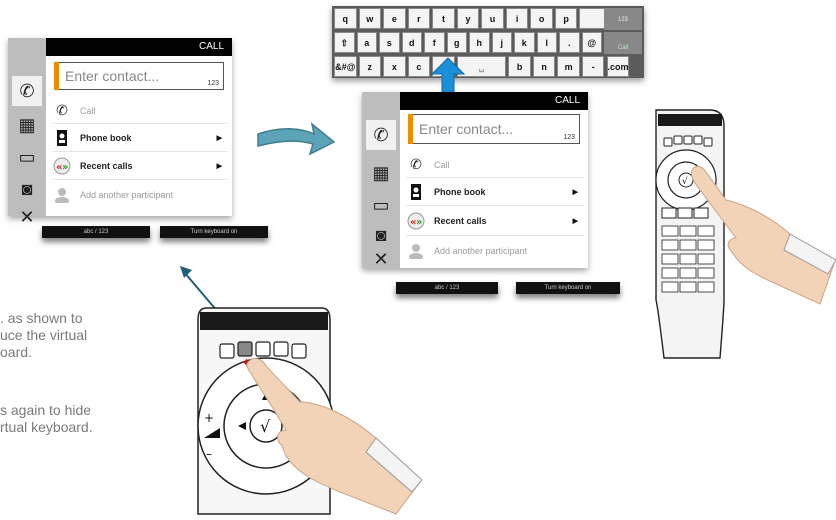 This screenshot has width=836, height=520. Describe the element at coordinates (494, 101) in the screenshot. I see `right-header-bar: CALL` at that location.